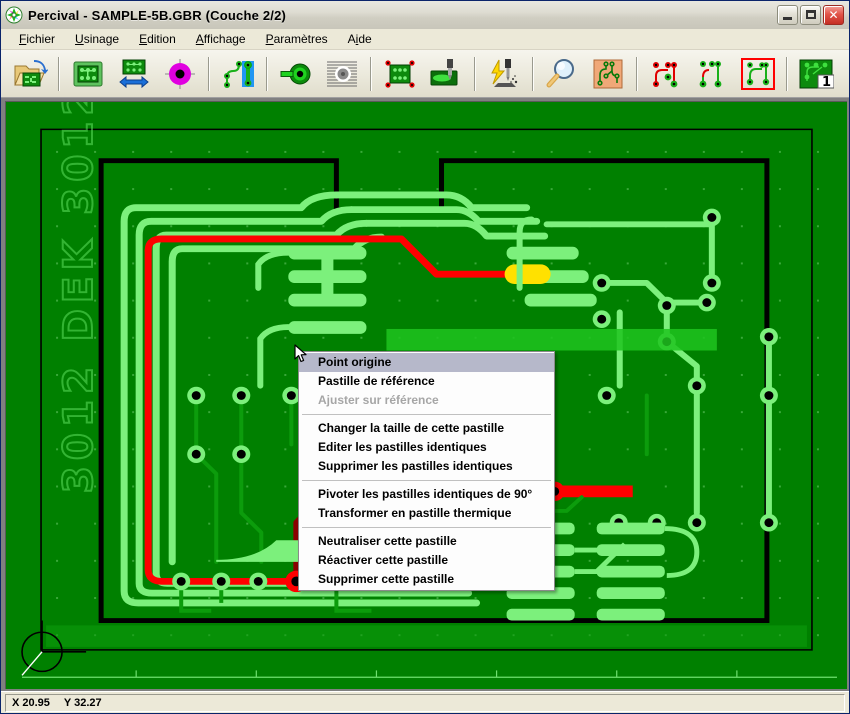  I want to click on mill-tool-icon, so click(446, 74).